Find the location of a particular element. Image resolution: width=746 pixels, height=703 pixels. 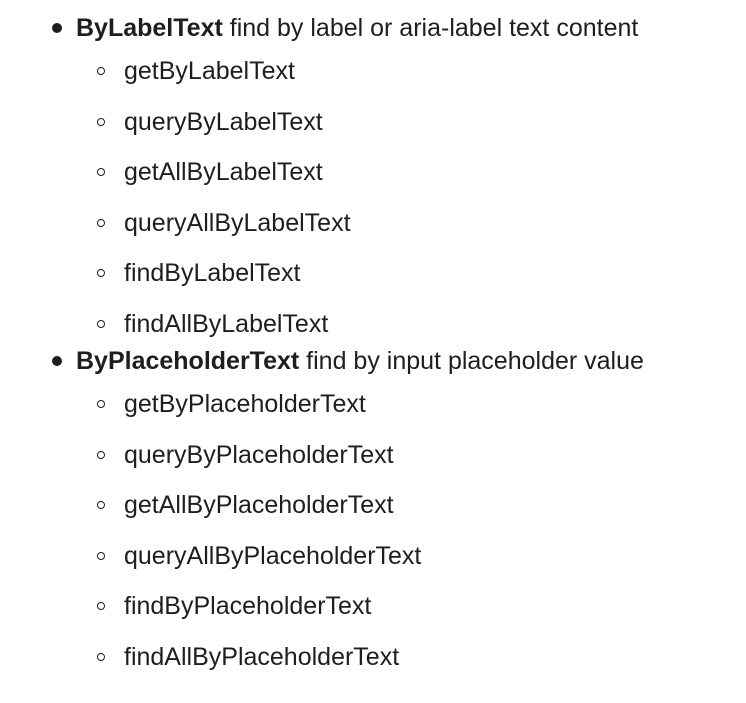

query-type-term: ByPlaceholderText is located at coordinates (188, 361).